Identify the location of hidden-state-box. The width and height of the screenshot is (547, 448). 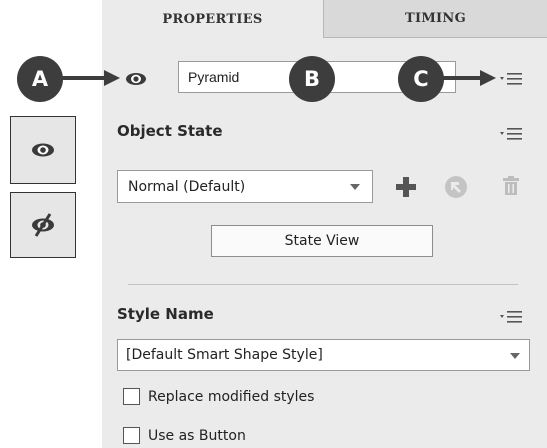
(43, 225).